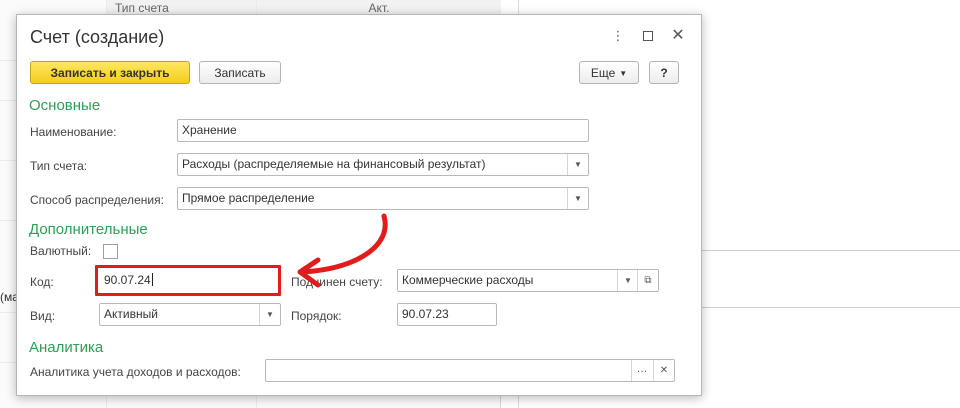 This screenshot has height=408, width=960. I want to click on code-input: 90.07.24, so click(188, 280).